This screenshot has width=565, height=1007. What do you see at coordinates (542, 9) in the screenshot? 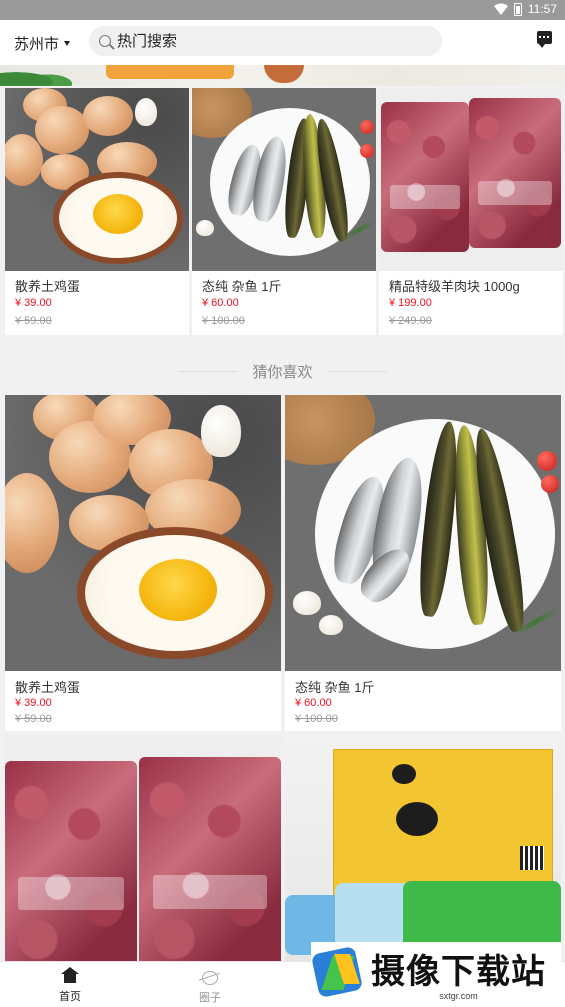
I see `status-time: 11:57` at bounding box center [542, 9].